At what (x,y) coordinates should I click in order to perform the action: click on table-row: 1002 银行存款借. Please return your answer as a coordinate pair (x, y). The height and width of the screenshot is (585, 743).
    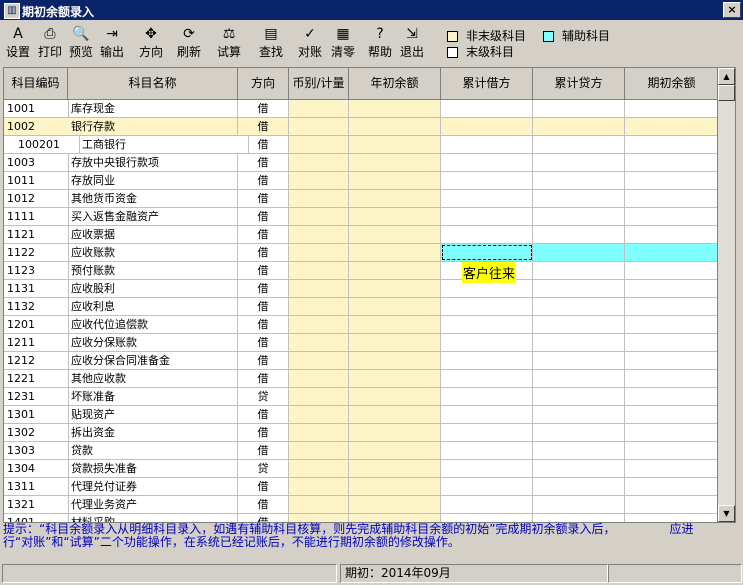
    Looking at the image, I should click on (361, 127).